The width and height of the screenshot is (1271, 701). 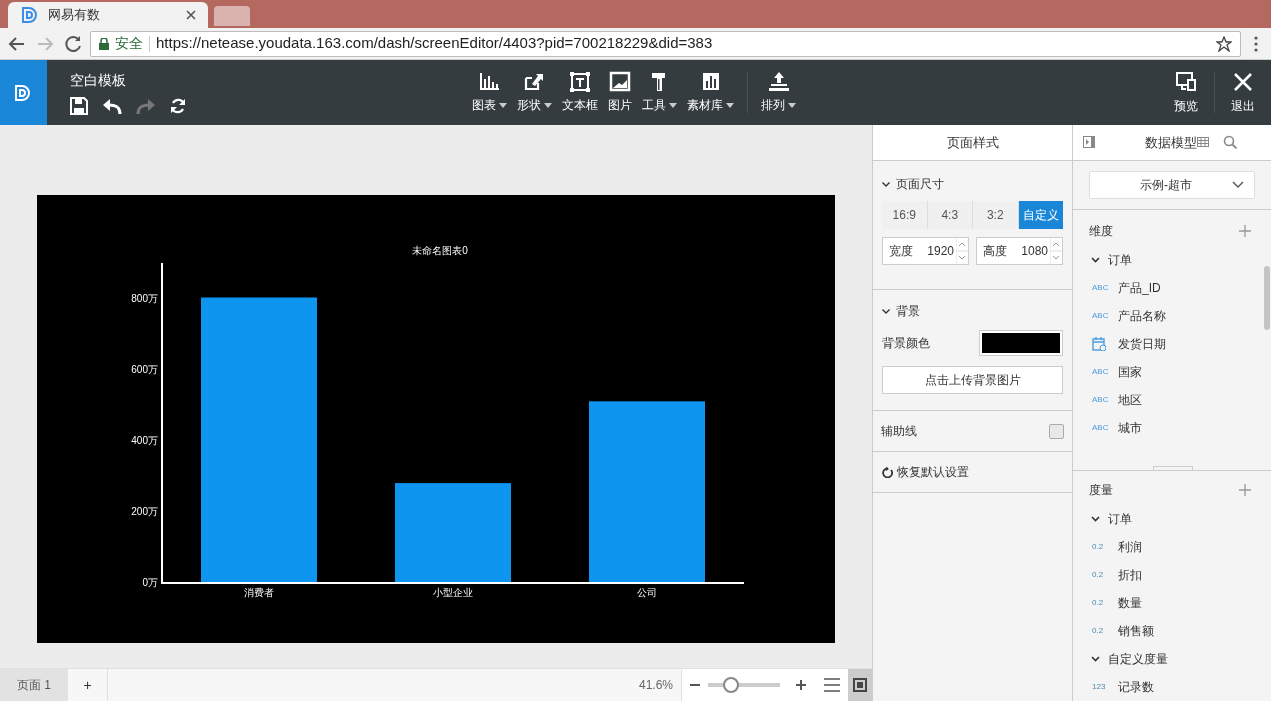 I want to click on fit-screen-button, so click(x=860, y=685).